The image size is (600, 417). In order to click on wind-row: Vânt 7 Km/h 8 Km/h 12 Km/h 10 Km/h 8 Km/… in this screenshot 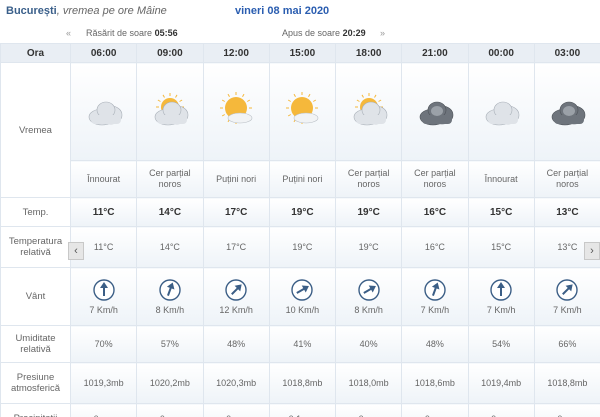, I will do `click(300, 296)`.